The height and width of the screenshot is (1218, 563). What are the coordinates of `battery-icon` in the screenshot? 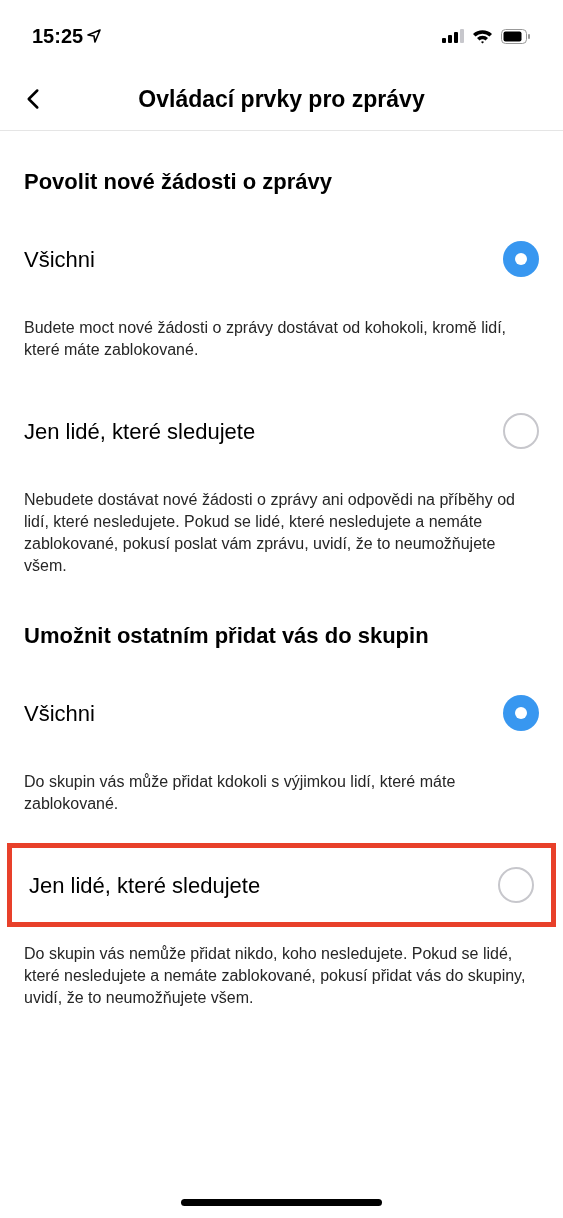 It's located at (516, 36).